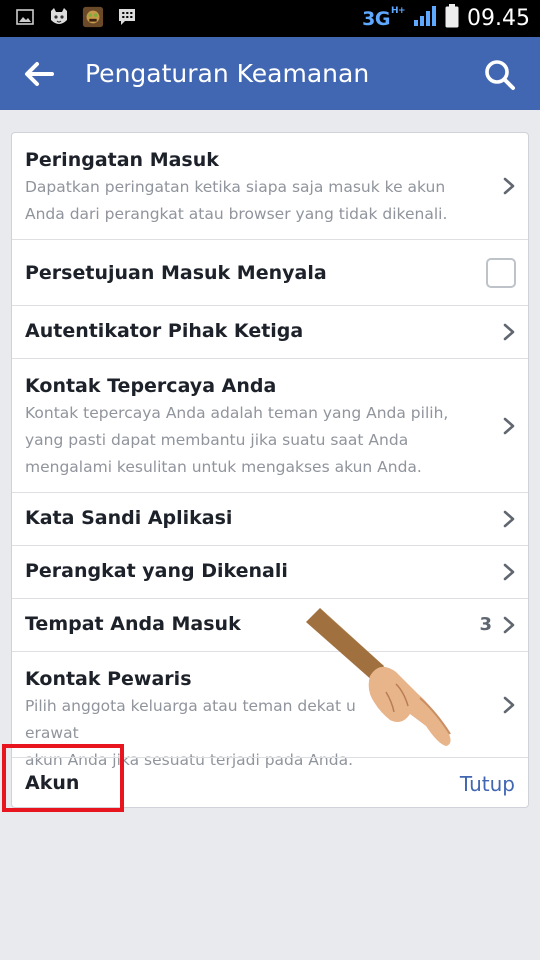  Describe the element at coordinates (485, 624) in the screenshot. I see `session-count: 3` at that location.